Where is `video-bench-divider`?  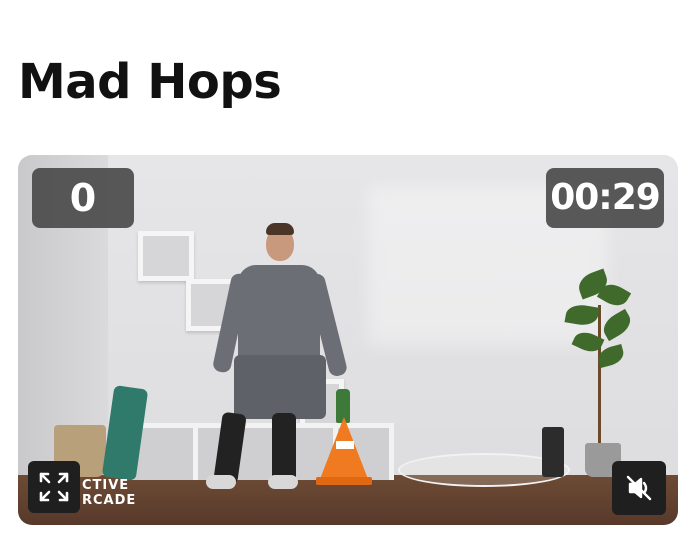
video-bench-divider is located at coordinates (195, 454).